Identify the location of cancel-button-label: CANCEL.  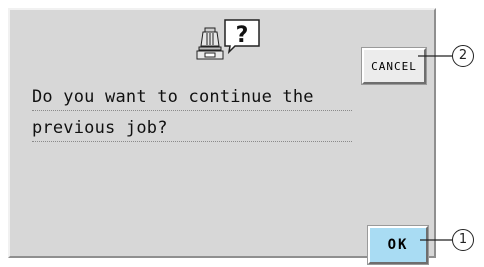
(394, 66).